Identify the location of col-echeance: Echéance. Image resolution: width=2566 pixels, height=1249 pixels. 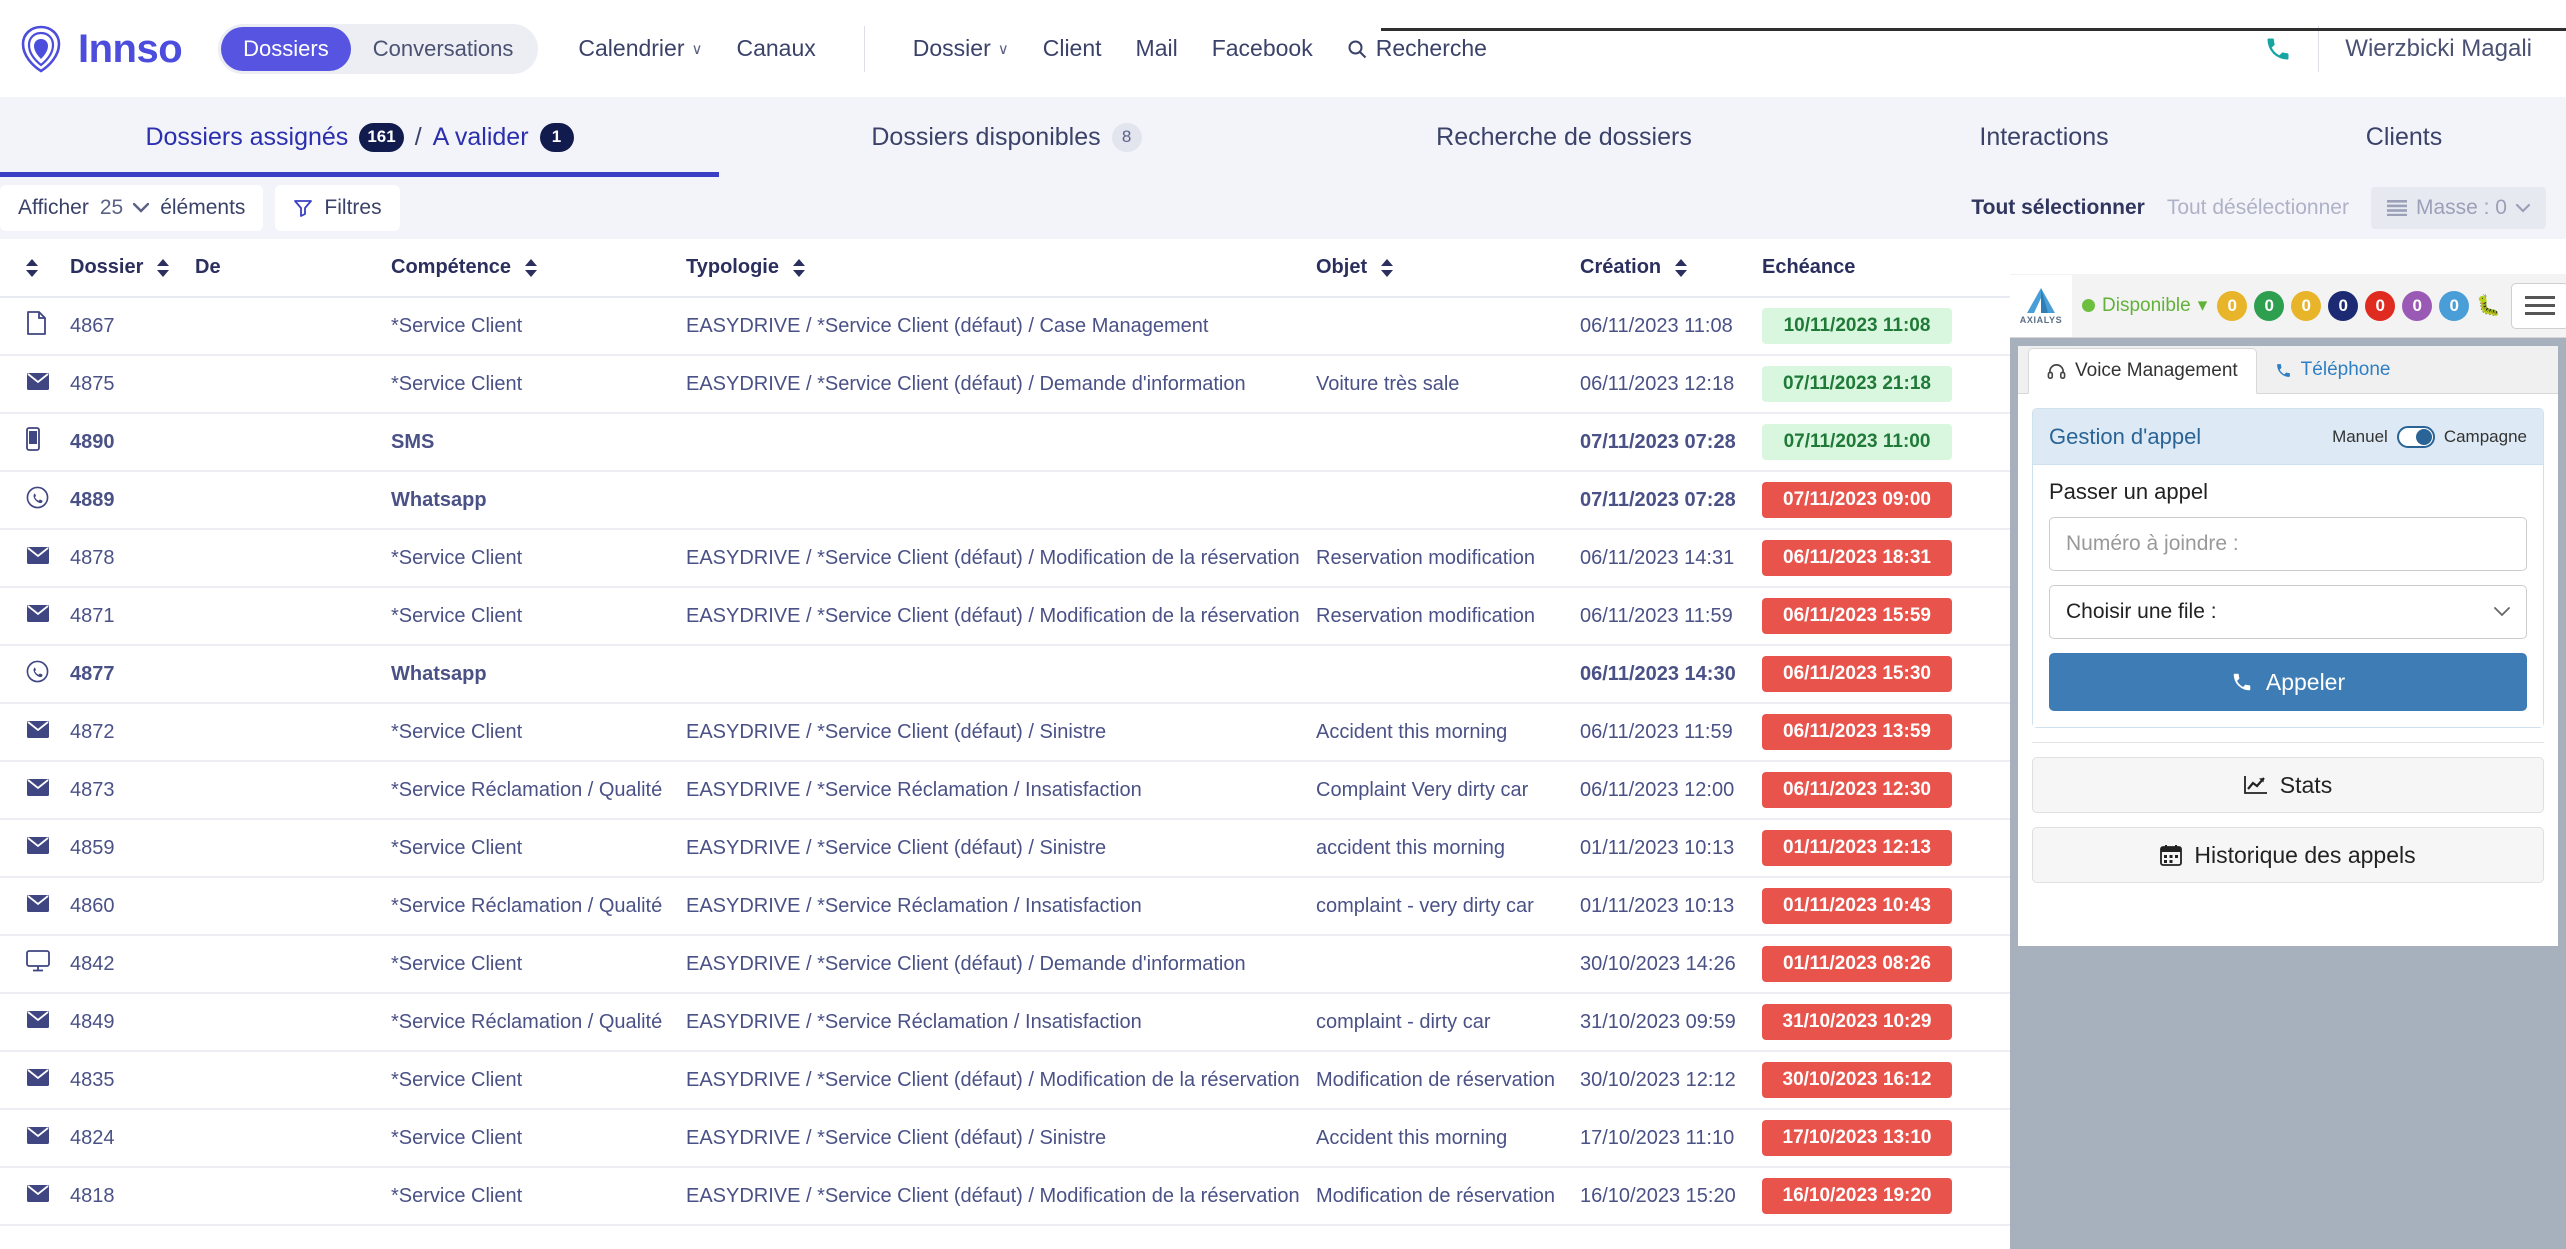
(1882, 268).